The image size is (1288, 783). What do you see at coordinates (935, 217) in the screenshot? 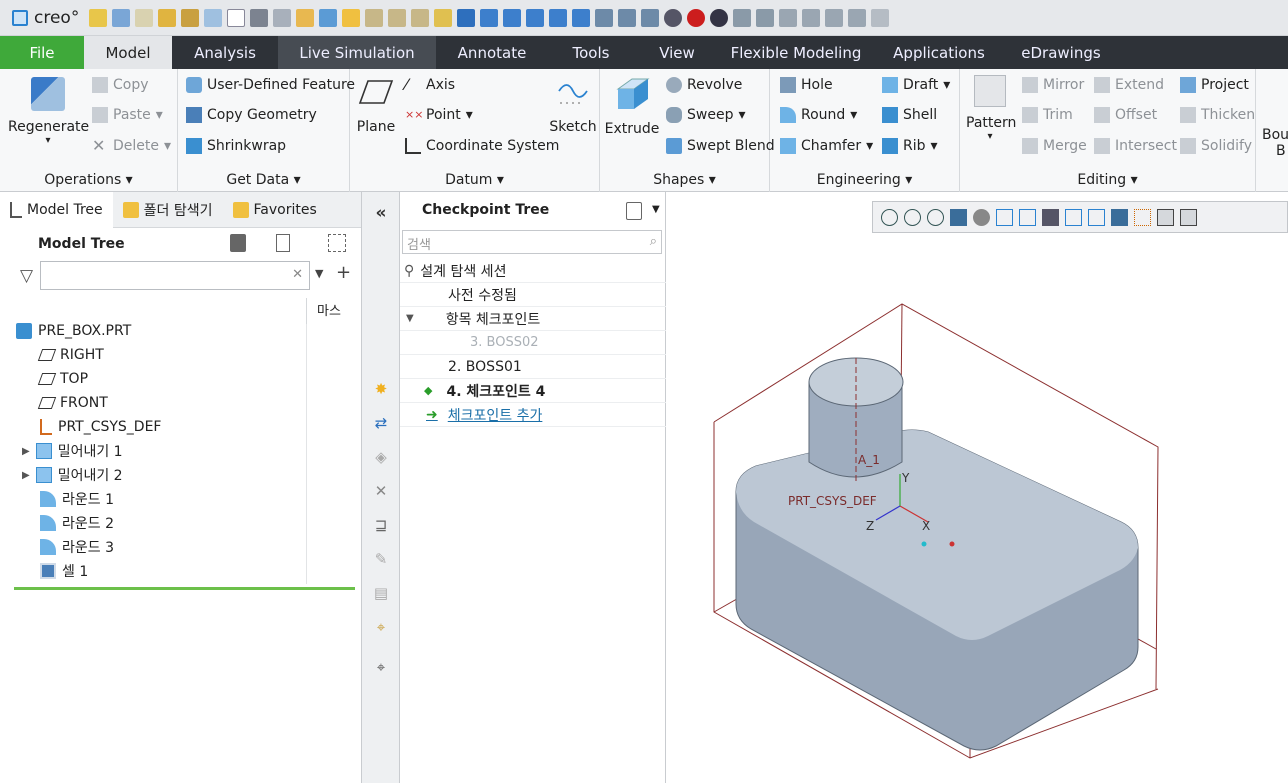
I see `zoom-out-icon` at bounding box center [935, 217].